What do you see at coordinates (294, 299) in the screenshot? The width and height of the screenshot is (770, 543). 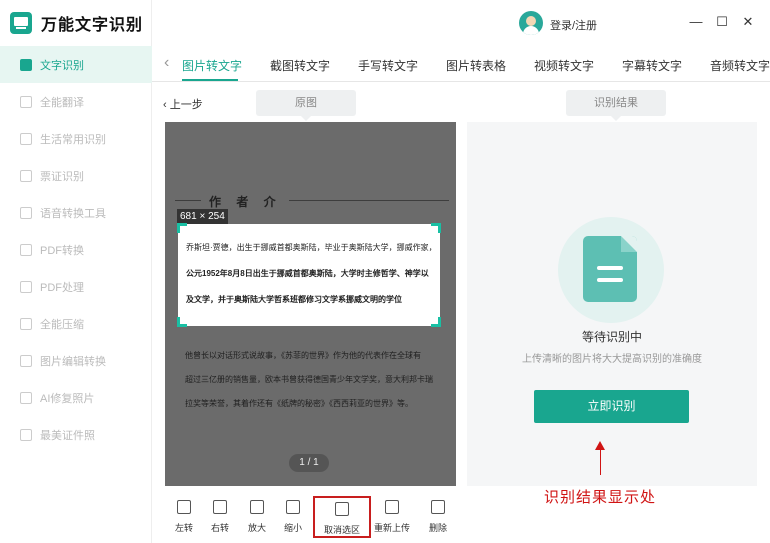 I see `selected-text-line: 及文学，并于奥斯陆大学哲系班都修习文学系挪威文明的学位` at bounding box center [294, 299].